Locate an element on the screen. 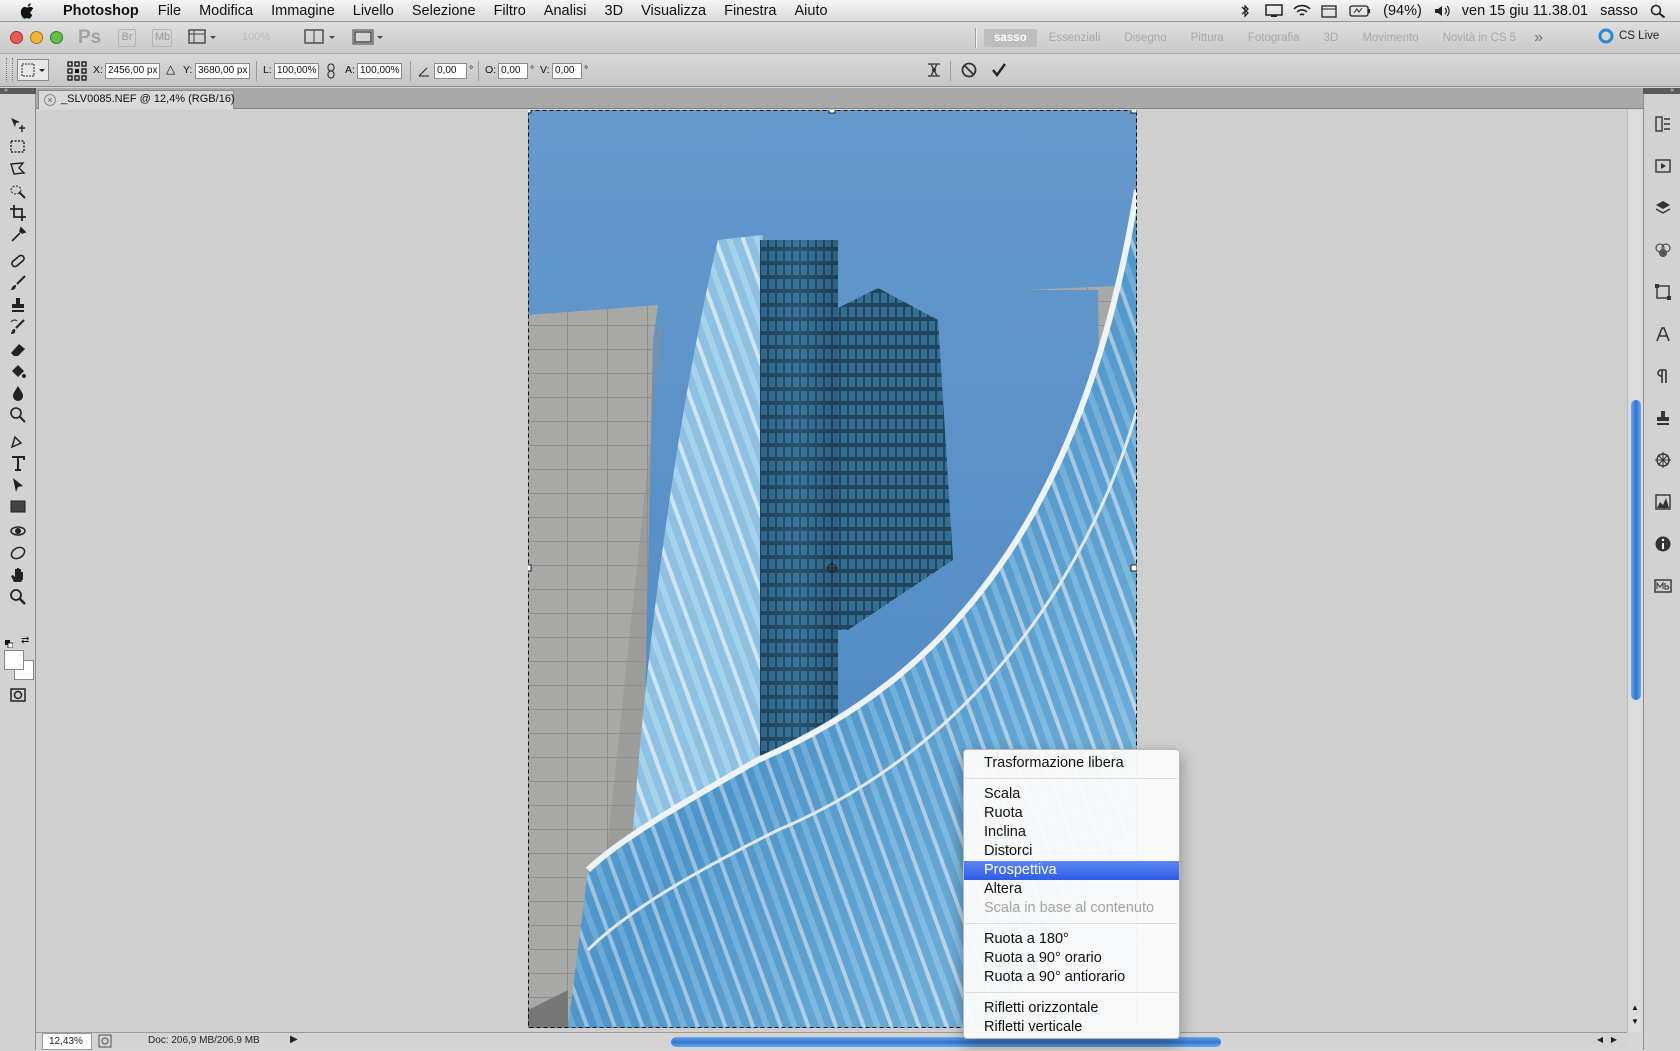 The width and height of the screenshot is (1680, 1051). zoom-tool-icon is located at coordinates (18, 597).